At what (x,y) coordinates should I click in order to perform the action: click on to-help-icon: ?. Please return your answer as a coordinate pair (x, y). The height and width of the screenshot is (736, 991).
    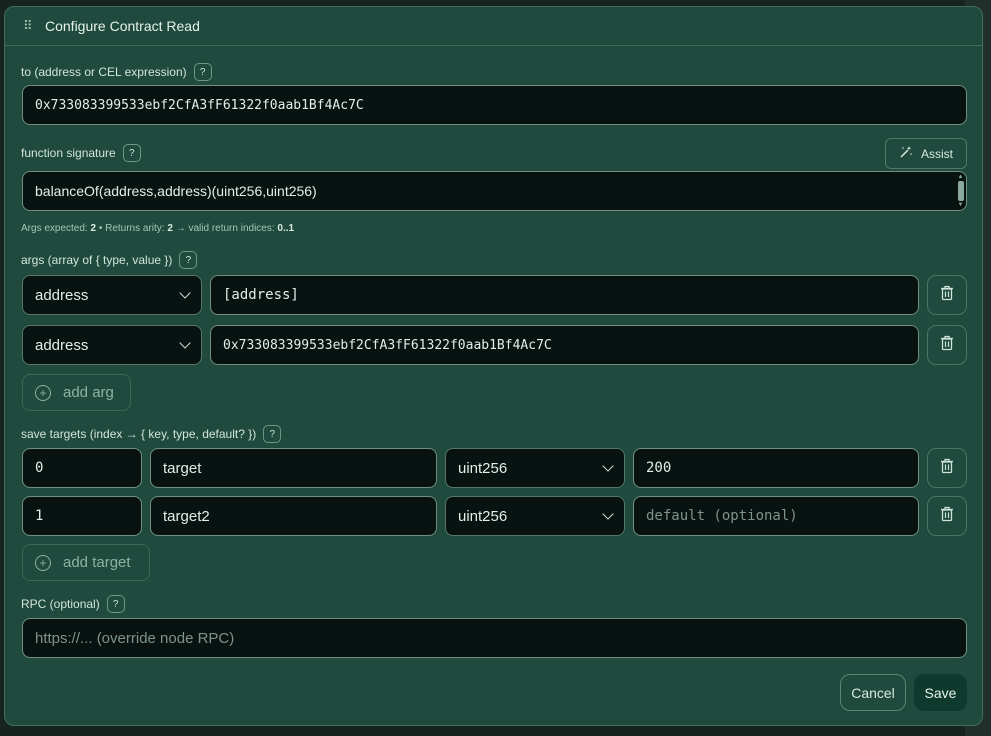
    Looking at the image, I should click on (202, 72).